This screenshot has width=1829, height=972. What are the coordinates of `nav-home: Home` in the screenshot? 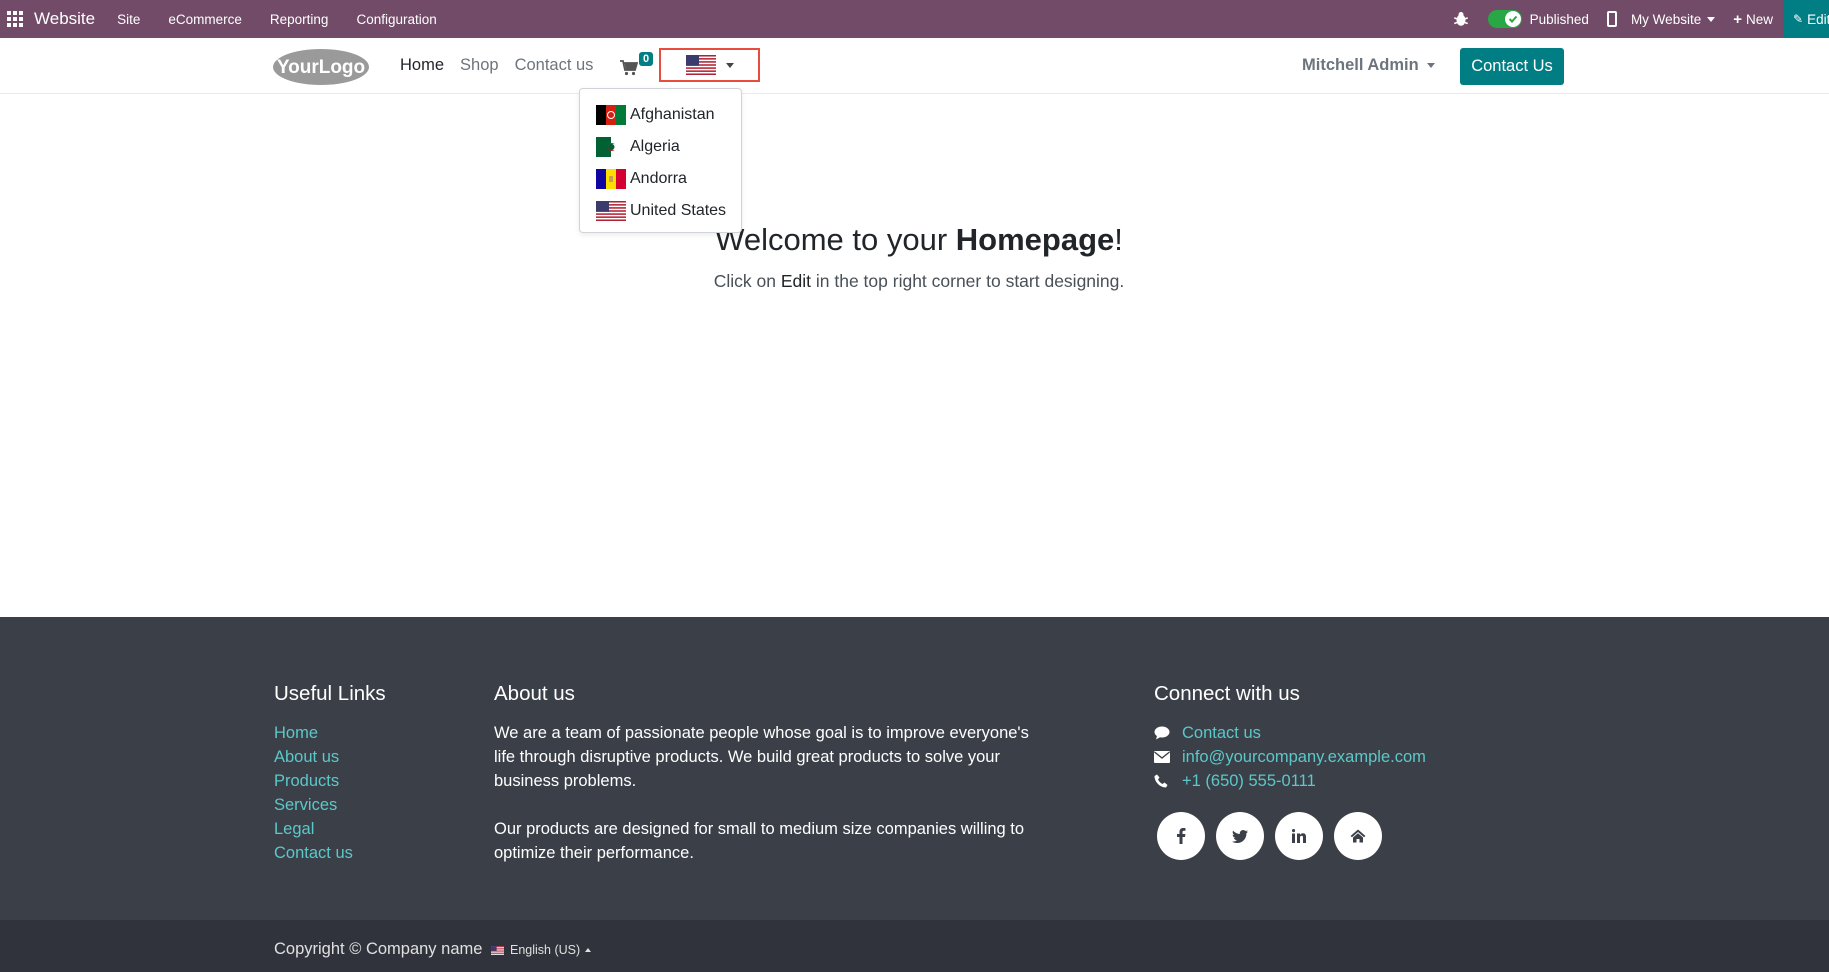 It's located at (422, 65).